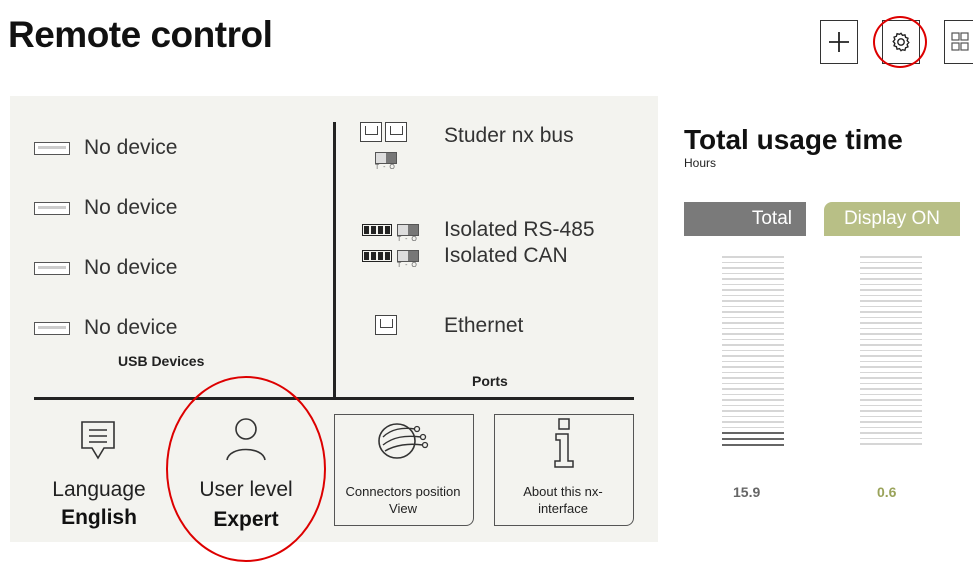  I want to click on rs485-connectors: T - O, so click(390, 233).